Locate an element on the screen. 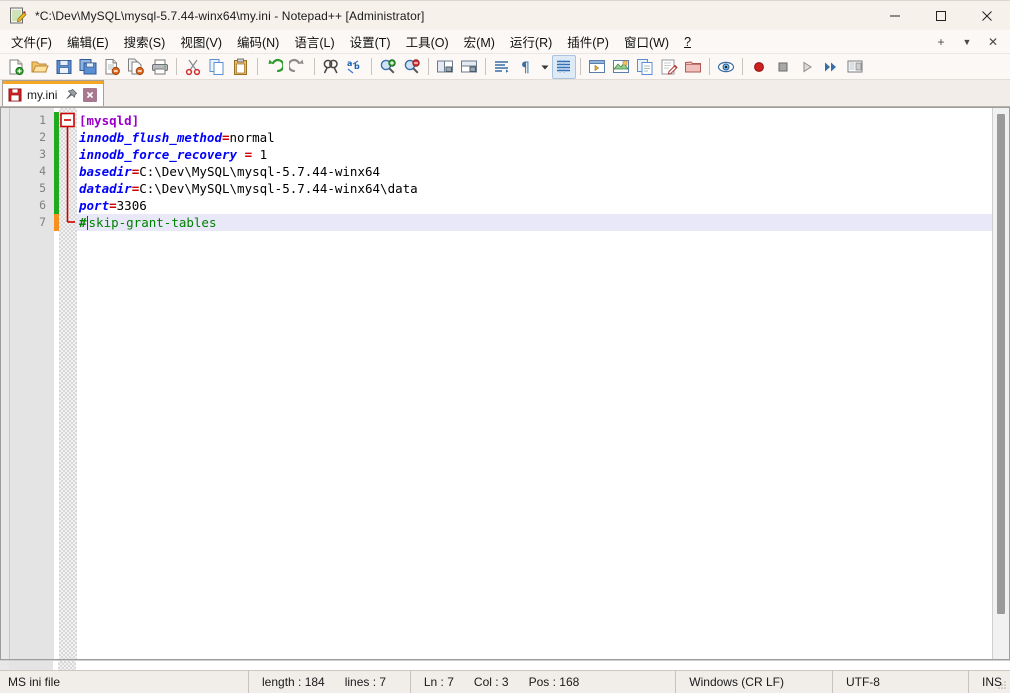  menu-settings: 设置(T) is located at coordinates (370, 42).